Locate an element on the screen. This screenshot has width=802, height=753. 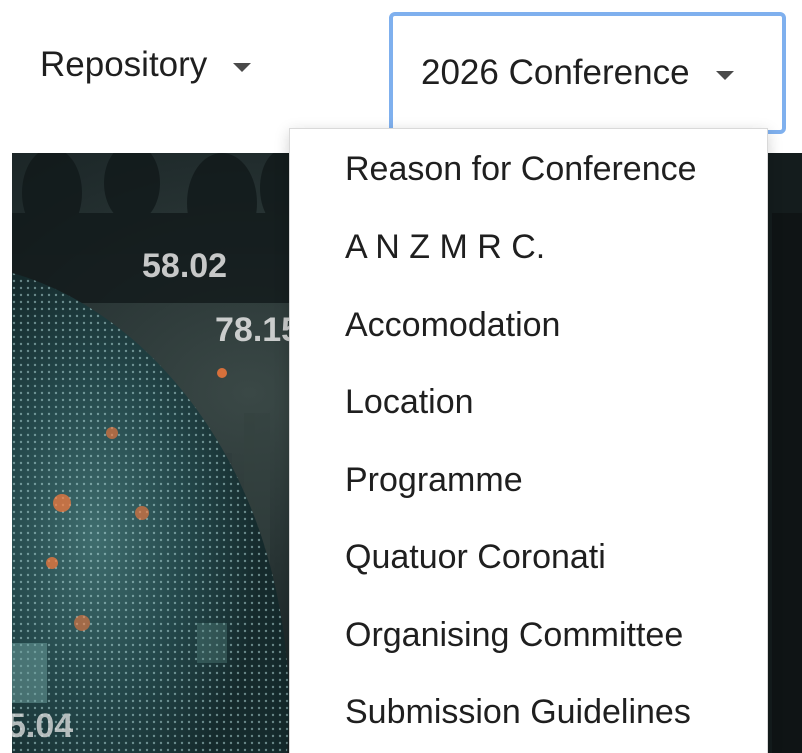
hero-number: 58.02 is located at coordinates (184, 266).